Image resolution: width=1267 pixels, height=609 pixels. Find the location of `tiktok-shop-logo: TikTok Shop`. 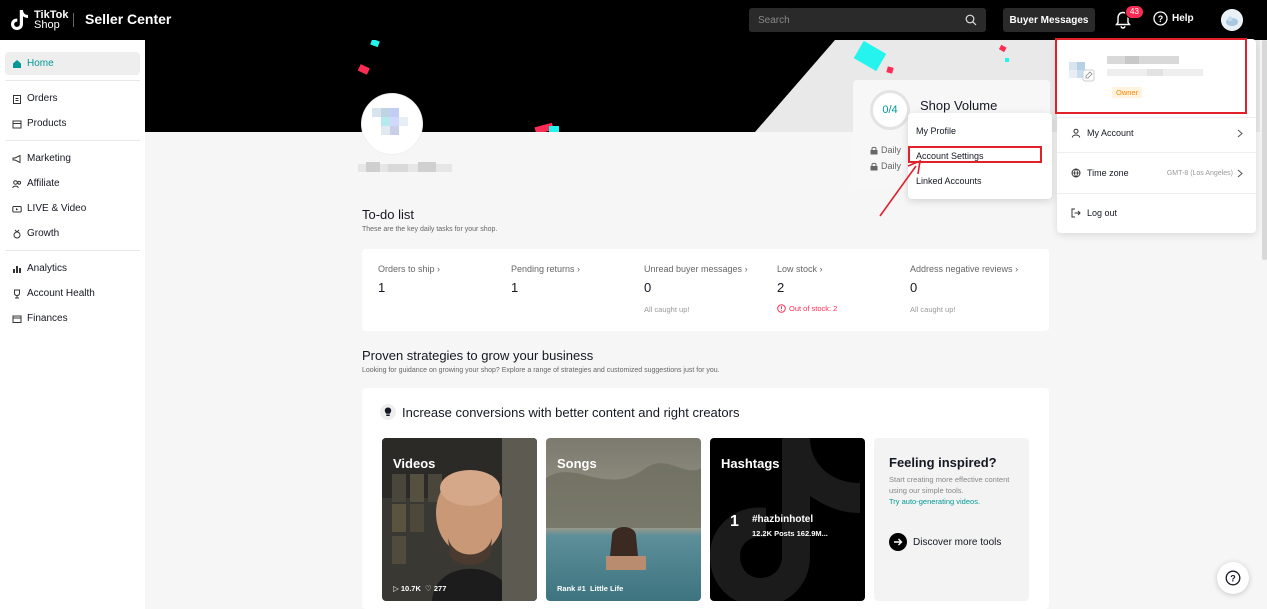

tiktok-shop-logo: TikTok Shop is located at coordinates (39, 20).